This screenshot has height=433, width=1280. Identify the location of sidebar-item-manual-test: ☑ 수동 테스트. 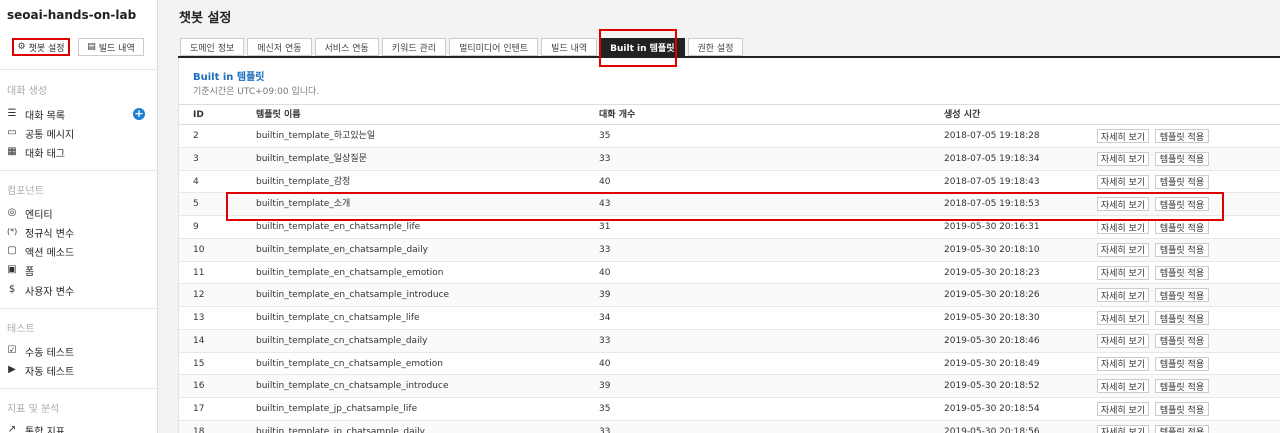
(41, 351).